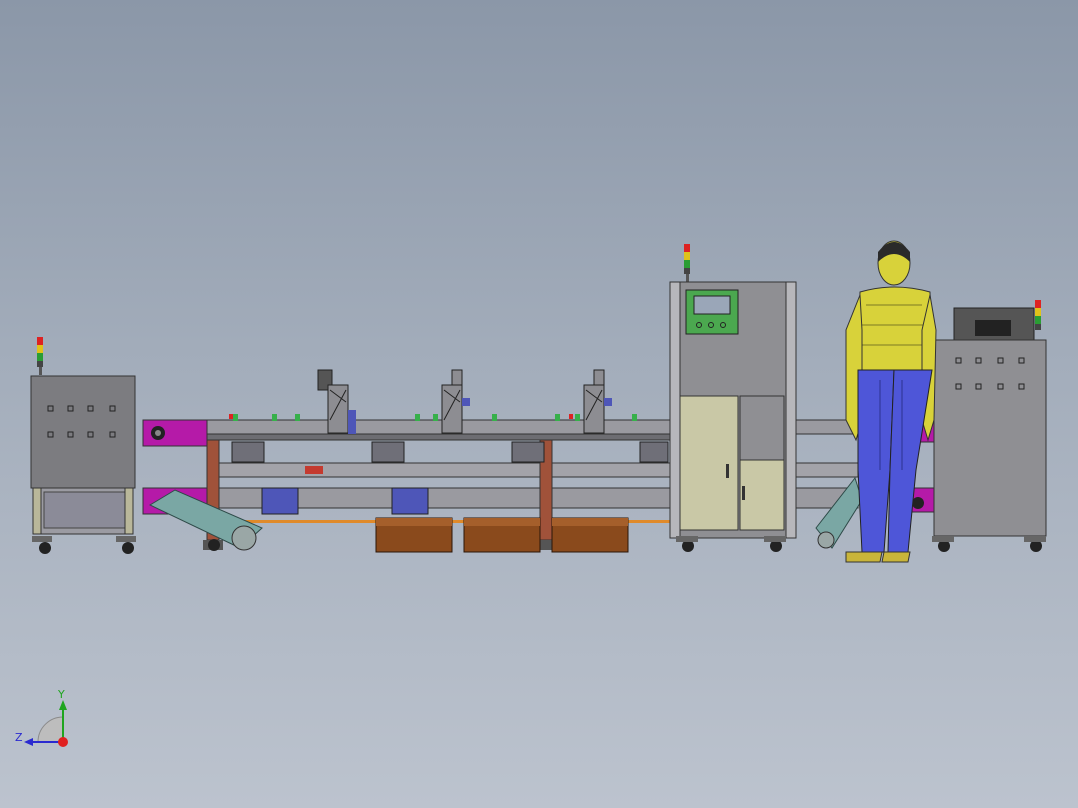  I want to click on triad-y-label: Y, so click(61, 694).